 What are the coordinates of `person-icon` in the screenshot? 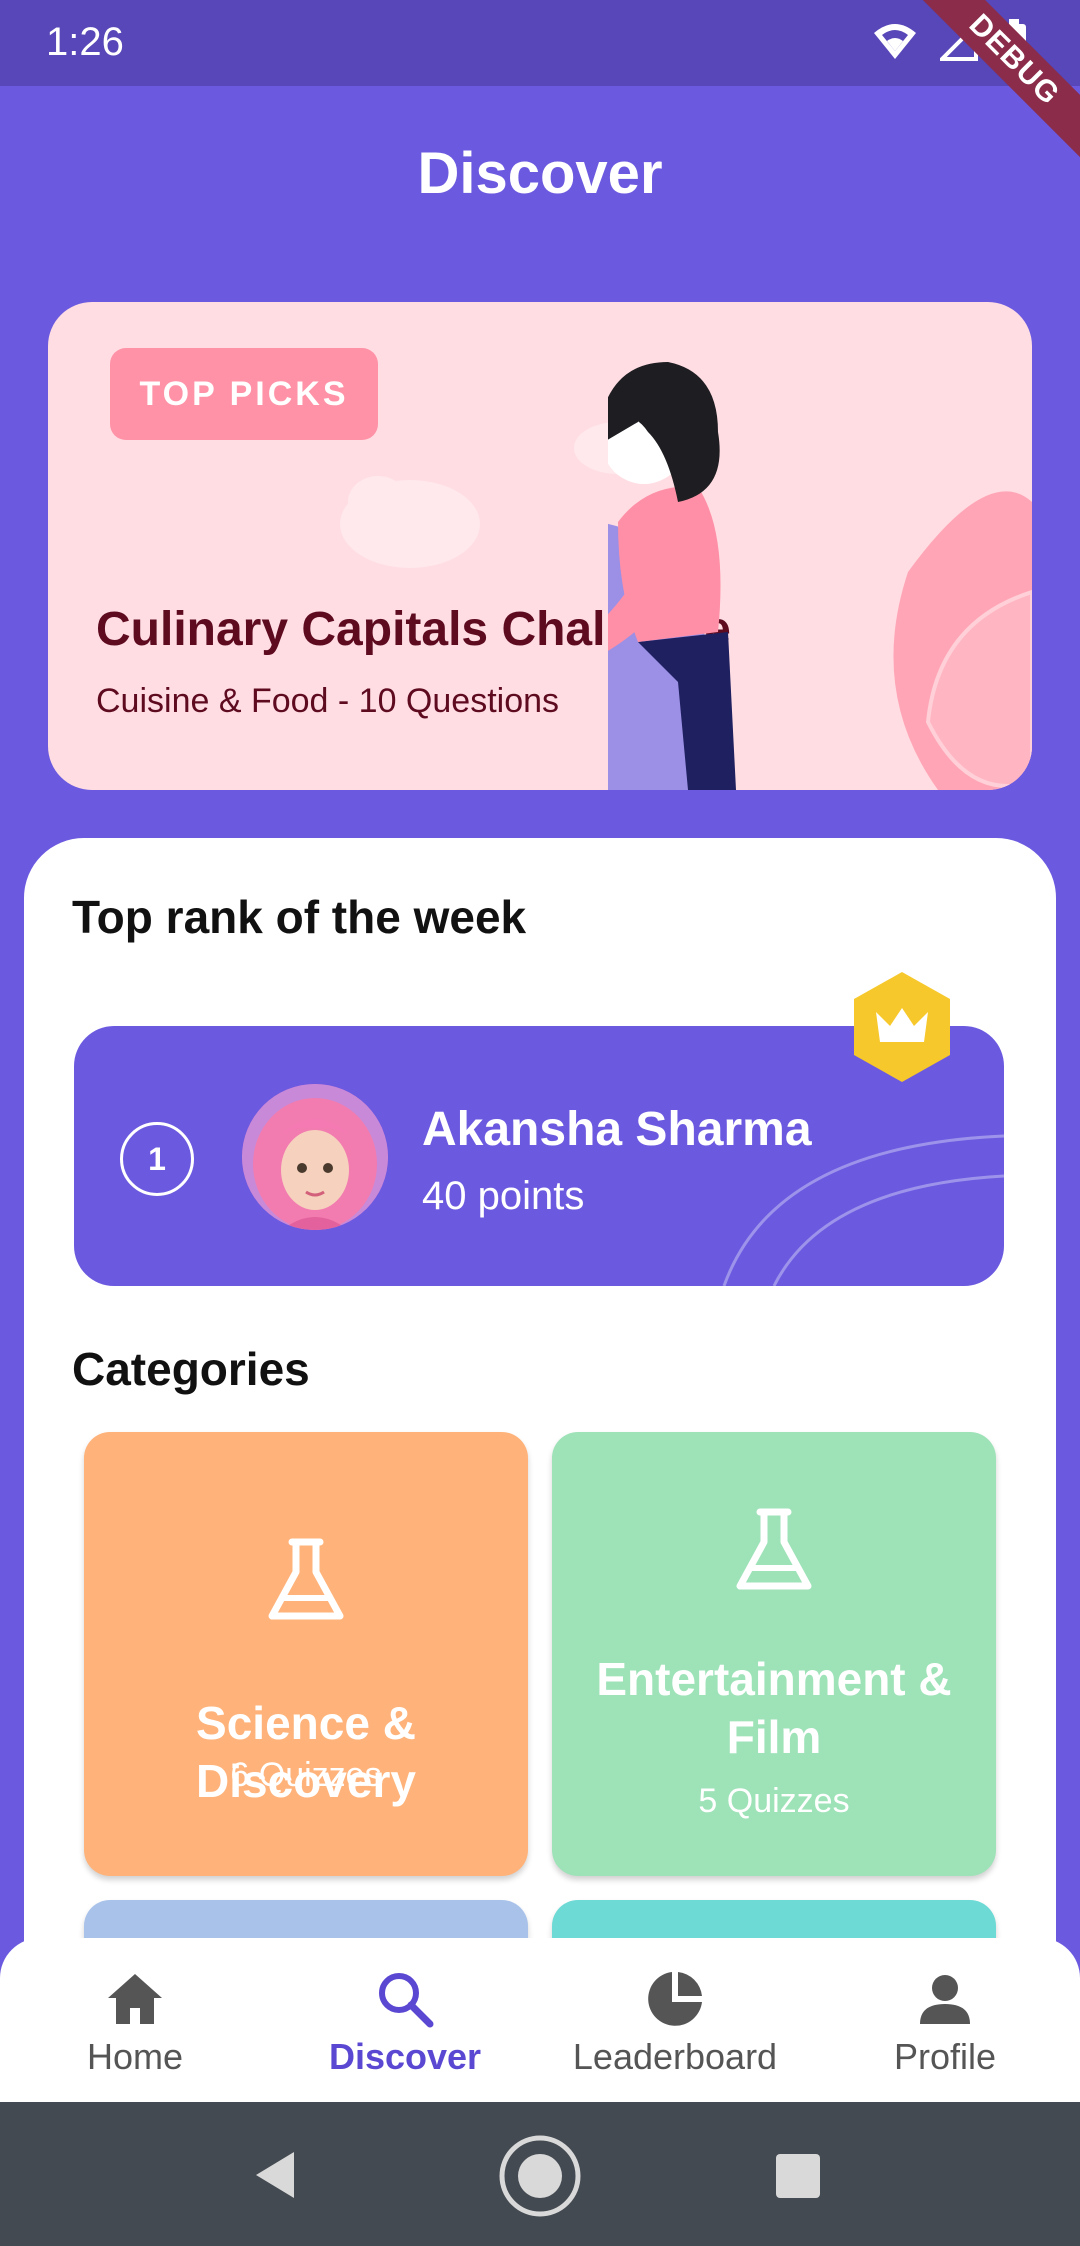 It's located at (945, 1999).